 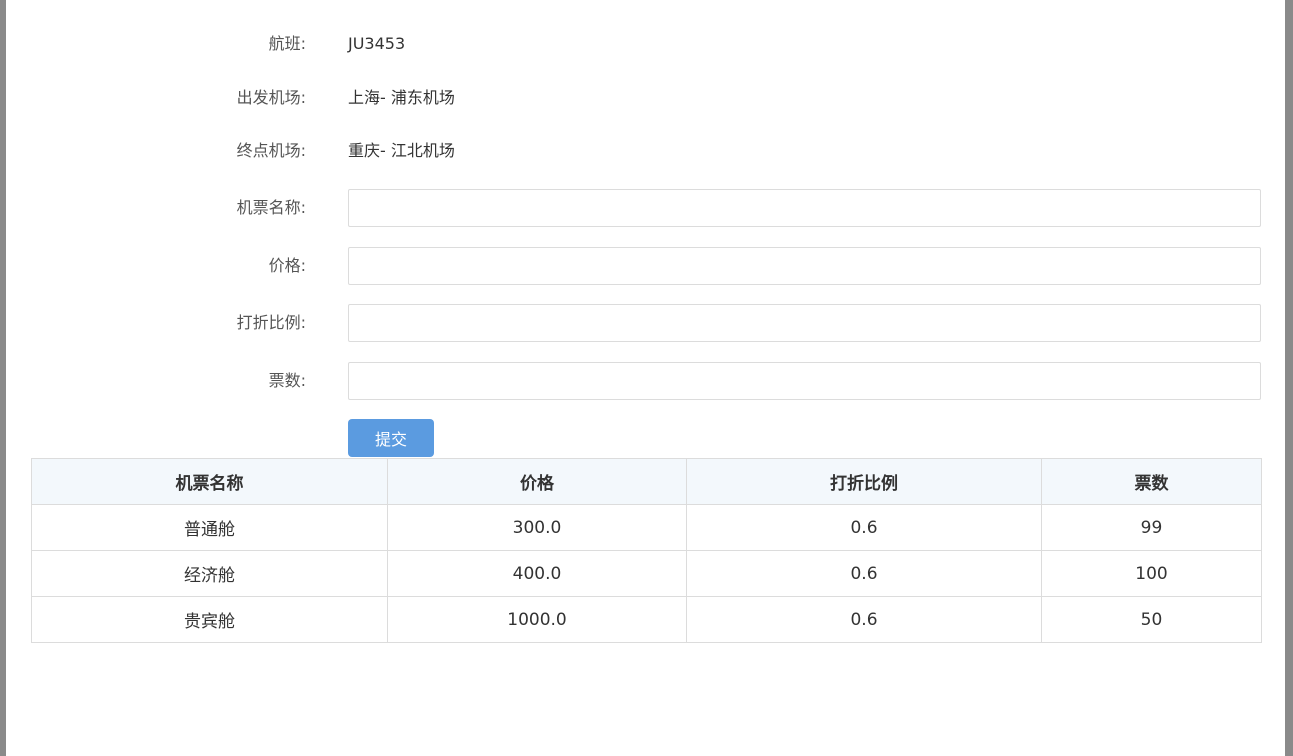 What do you see at coordinates (1151, 481) in the screenshot?
I see `header-ticket-count: 票数` at bounding box center [1151, 481].